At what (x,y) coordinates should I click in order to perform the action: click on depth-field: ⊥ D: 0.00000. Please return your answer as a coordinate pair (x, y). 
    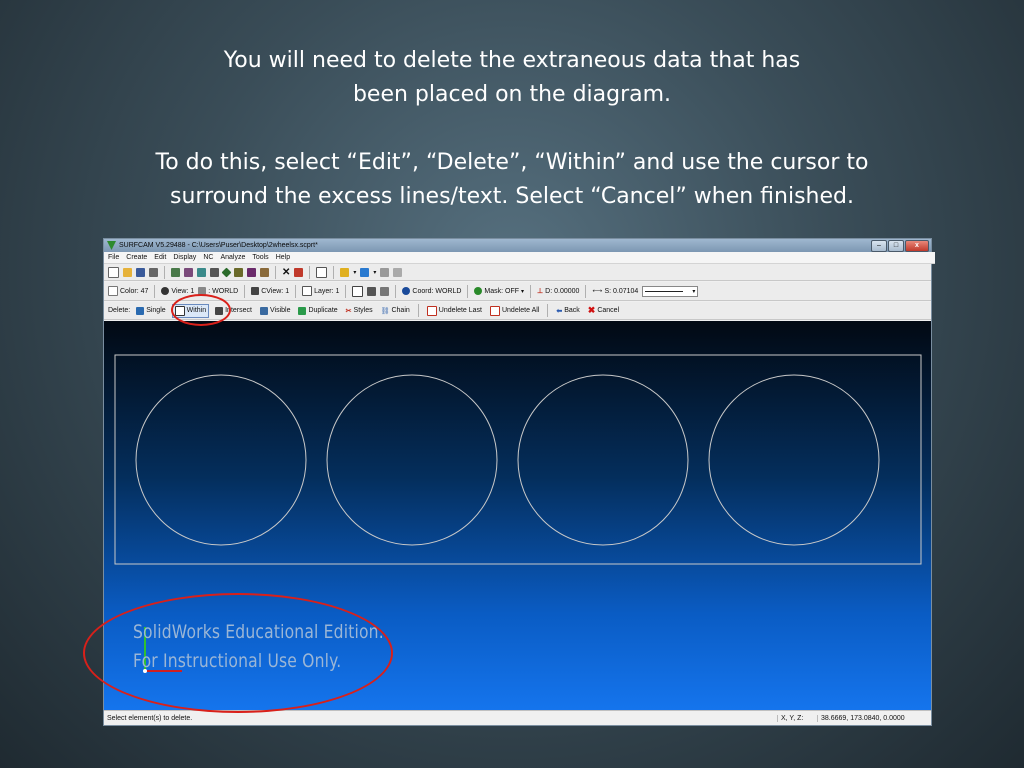
    Looking at the image, I should click on (558, 291).